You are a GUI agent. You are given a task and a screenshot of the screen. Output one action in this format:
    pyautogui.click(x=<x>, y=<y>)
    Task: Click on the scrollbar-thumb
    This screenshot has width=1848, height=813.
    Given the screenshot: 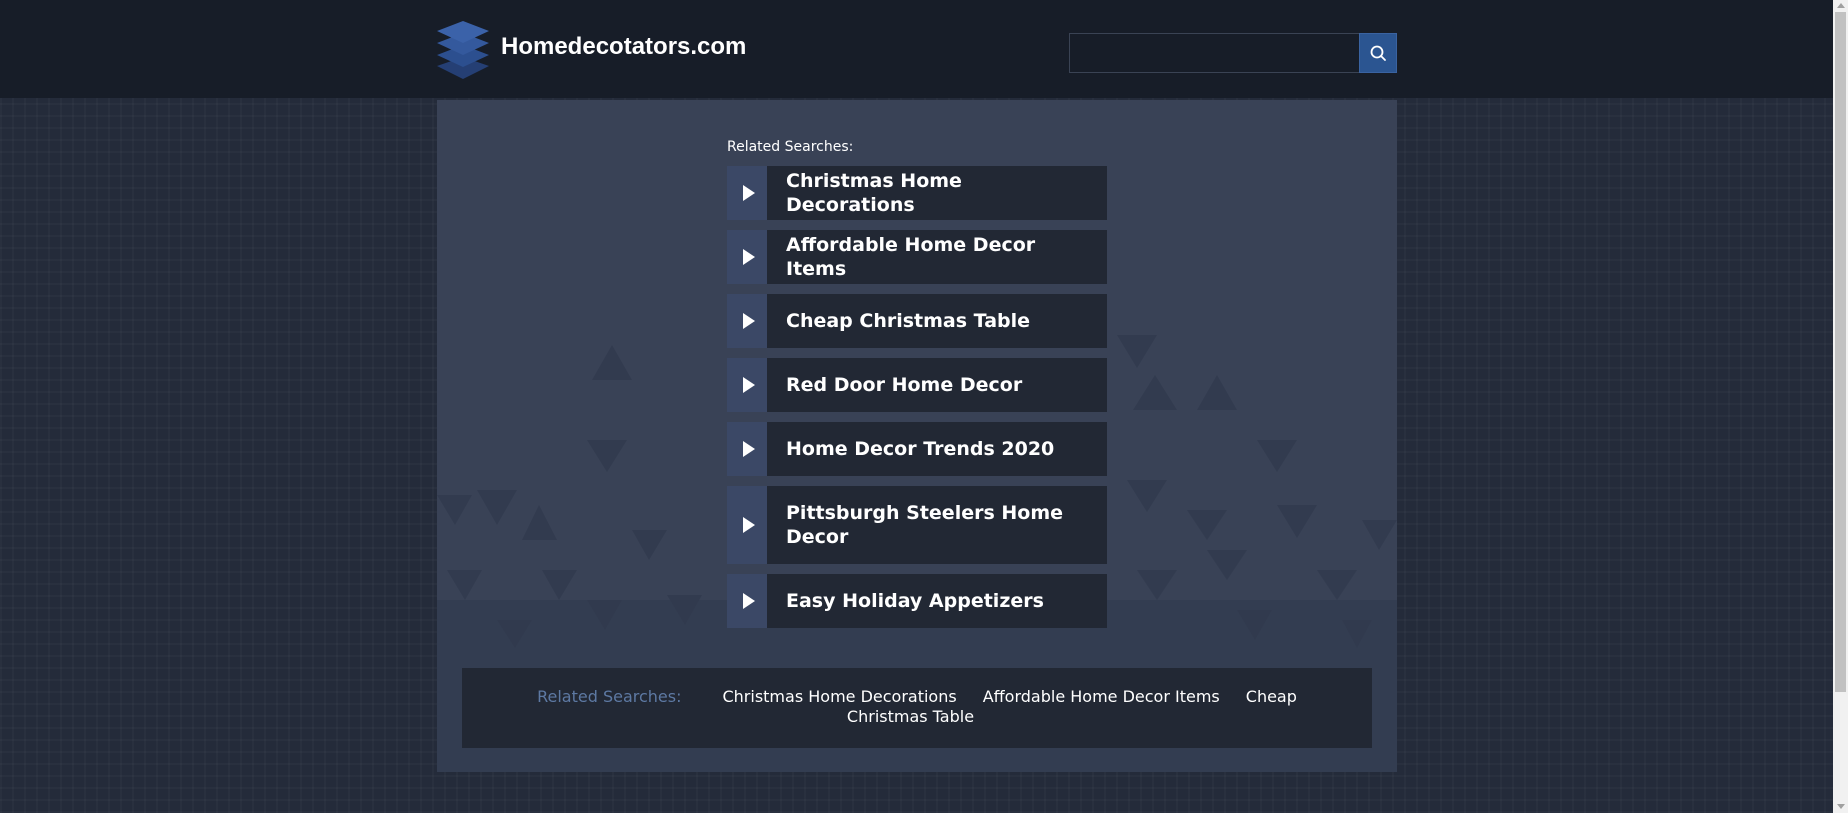 What is the action you would take?
    pyautogui.click(x=1840, y=352)
    